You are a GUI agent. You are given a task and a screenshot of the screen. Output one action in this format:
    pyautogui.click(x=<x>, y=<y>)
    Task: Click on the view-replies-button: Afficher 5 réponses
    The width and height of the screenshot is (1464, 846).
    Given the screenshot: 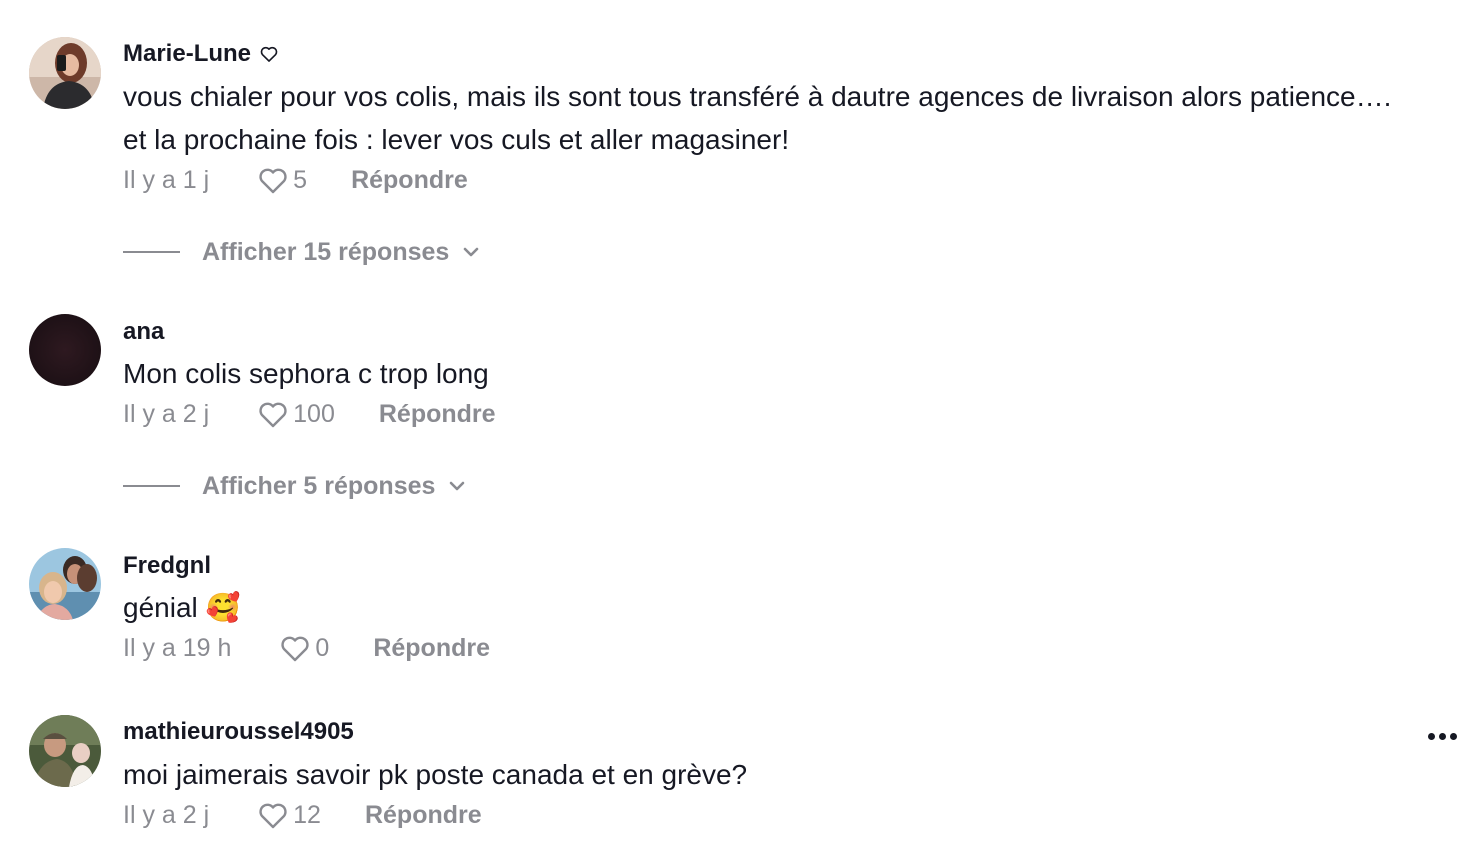 What is the action you would take?
    pyautogui.click(x=295, y=486)
    